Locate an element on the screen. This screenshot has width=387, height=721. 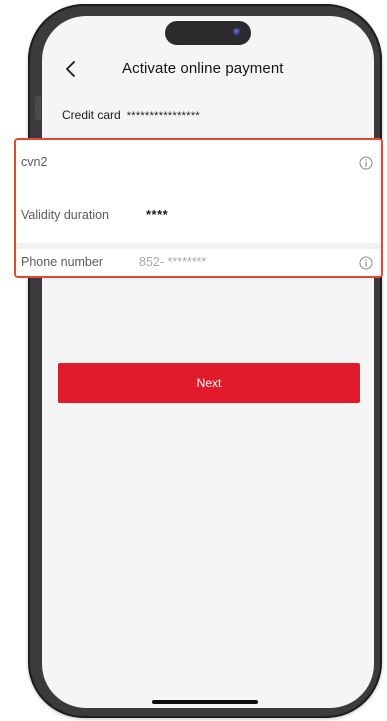
phone-number-value: 852- ******** is located at coordinates (173, 262).